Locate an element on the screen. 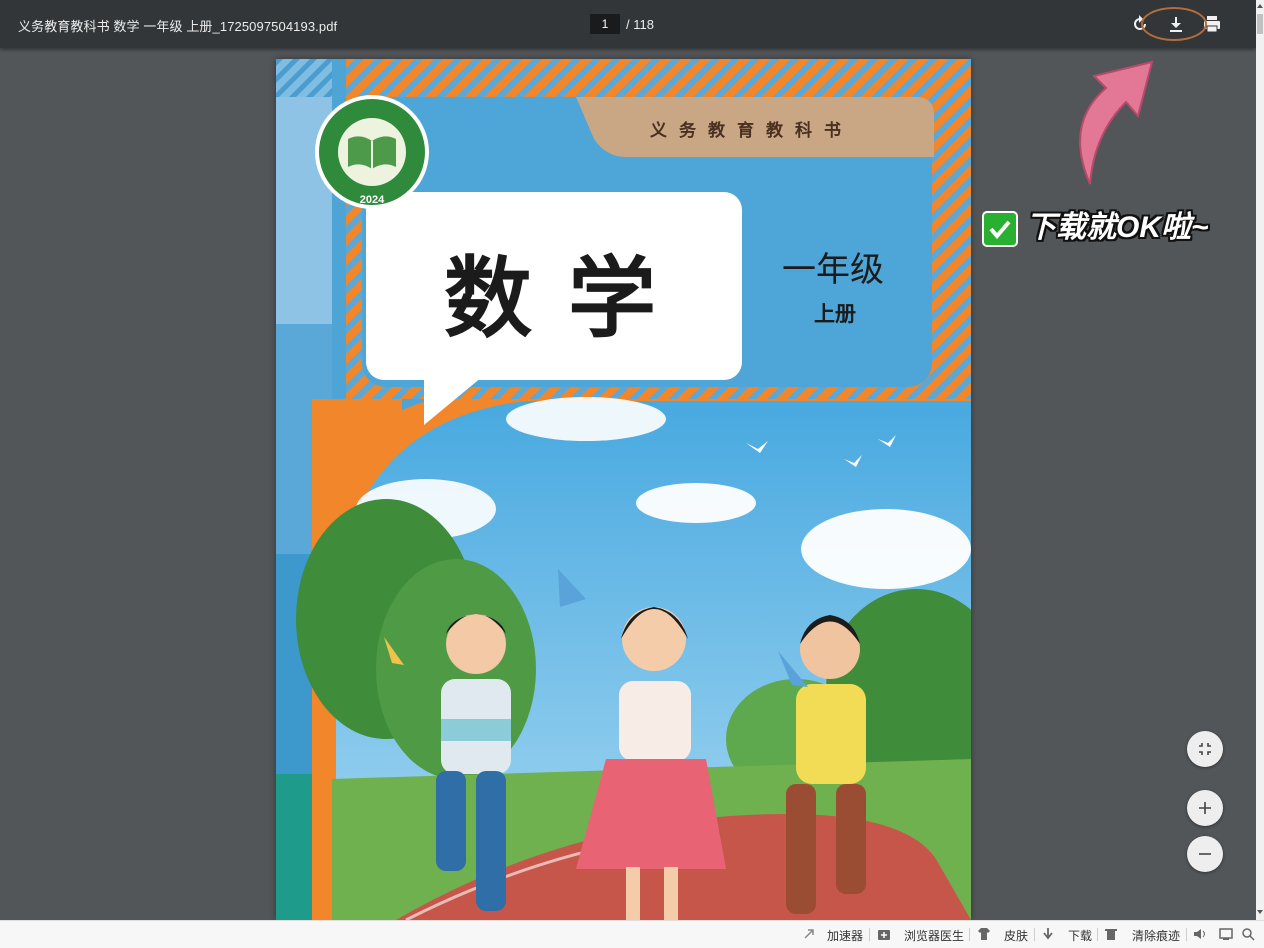 This screenshot has height=948, width=1264. zoom-in-icon is located at coordinates (1205, 808).